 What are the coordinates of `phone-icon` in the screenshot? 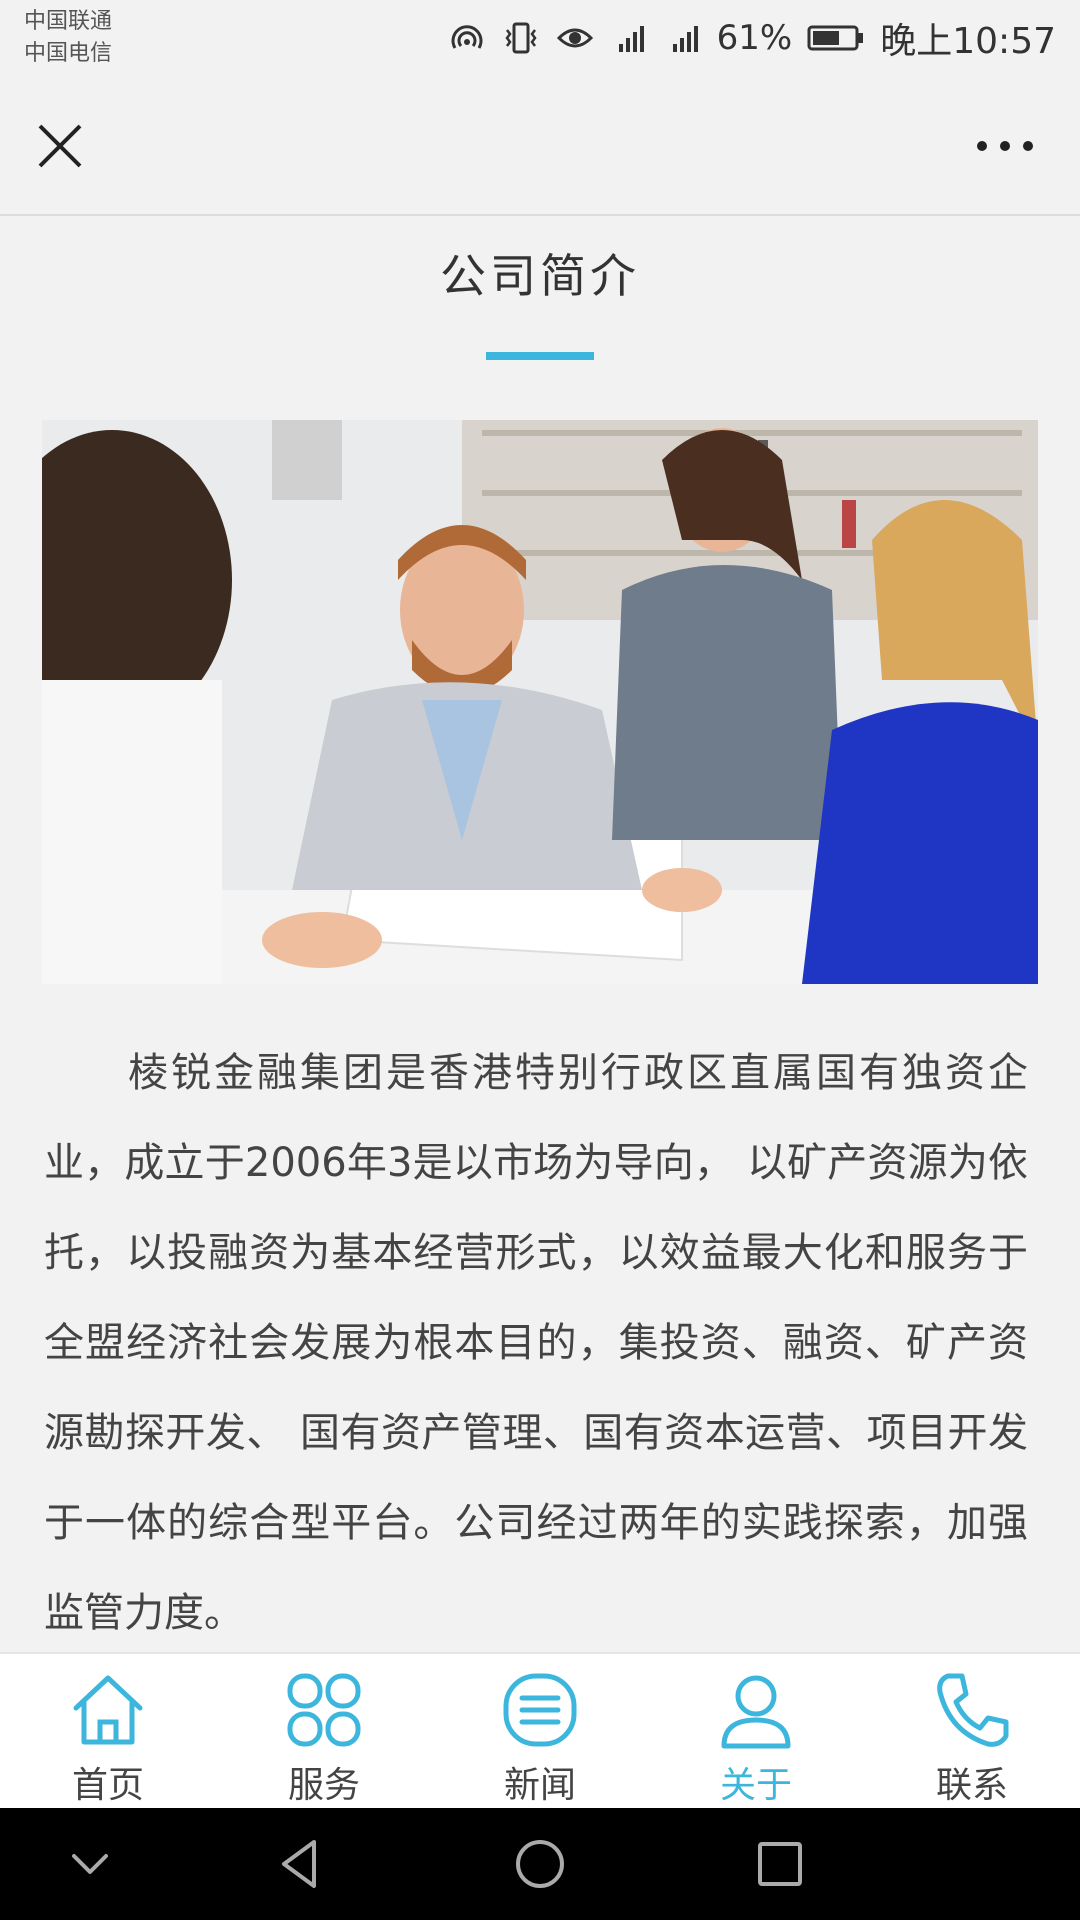 It's located at (973, 1710).